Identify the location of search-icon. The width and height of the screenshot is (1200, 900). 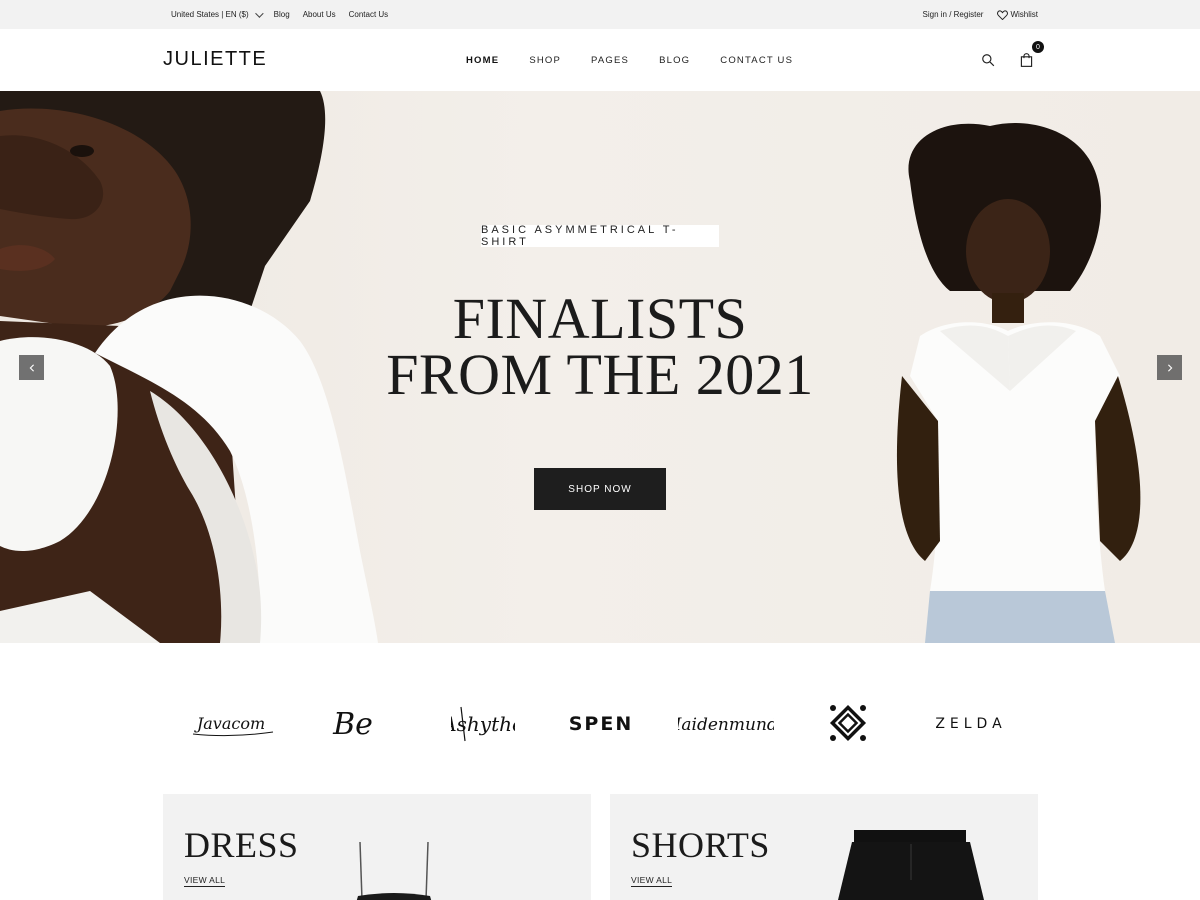
(988, 60).